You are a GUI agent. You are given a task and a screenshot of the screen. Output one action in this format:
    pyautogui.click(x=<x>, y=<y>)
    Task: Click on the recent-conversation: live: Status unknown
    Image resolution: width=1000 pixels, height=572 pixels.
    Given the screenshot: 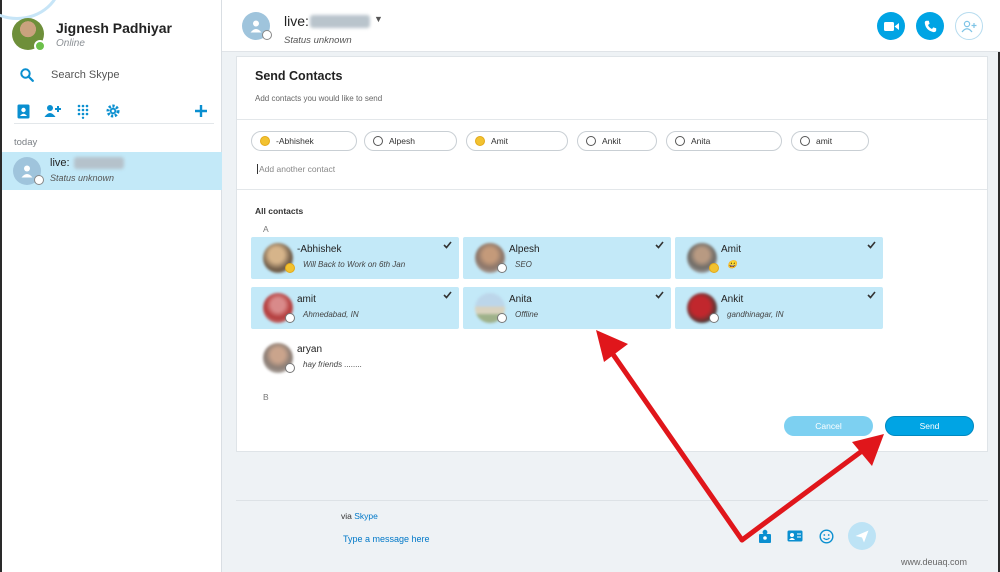 What is the action you would take?
    pyautogui.click(x=112, y=171)
    